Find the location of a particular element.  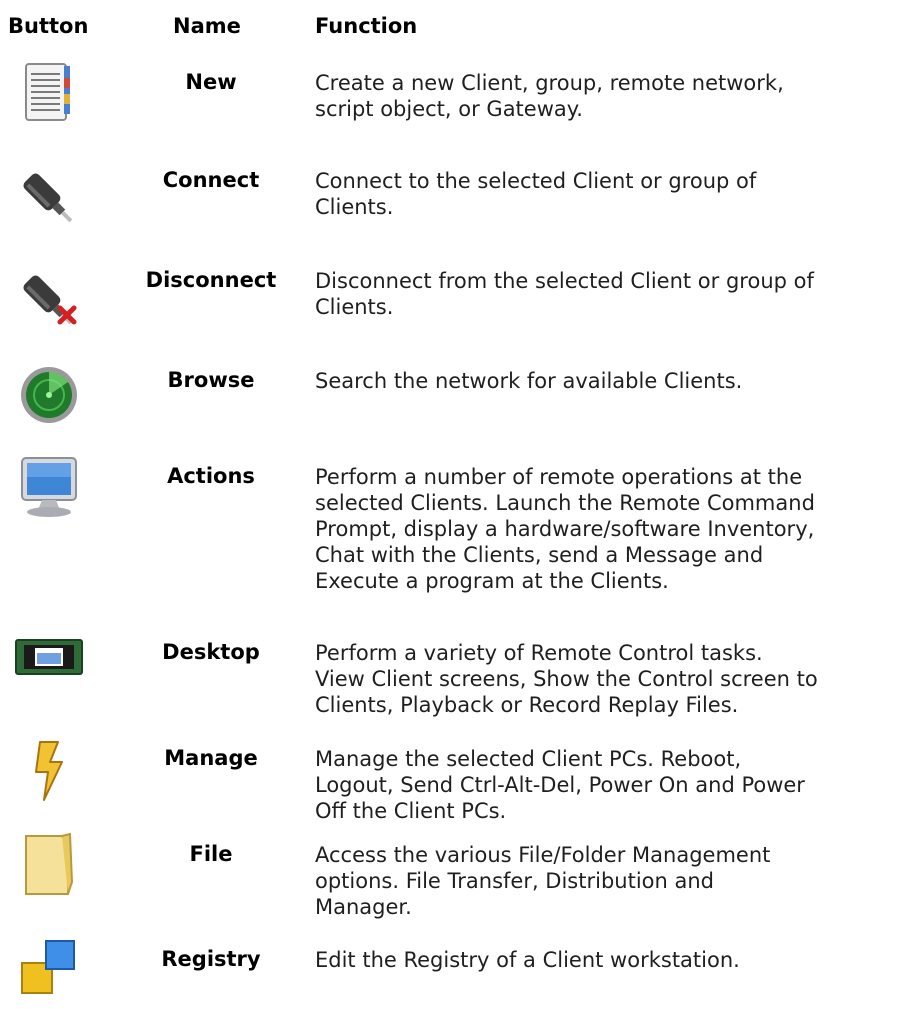

notepad-icon is located at coordinates (49, 93).